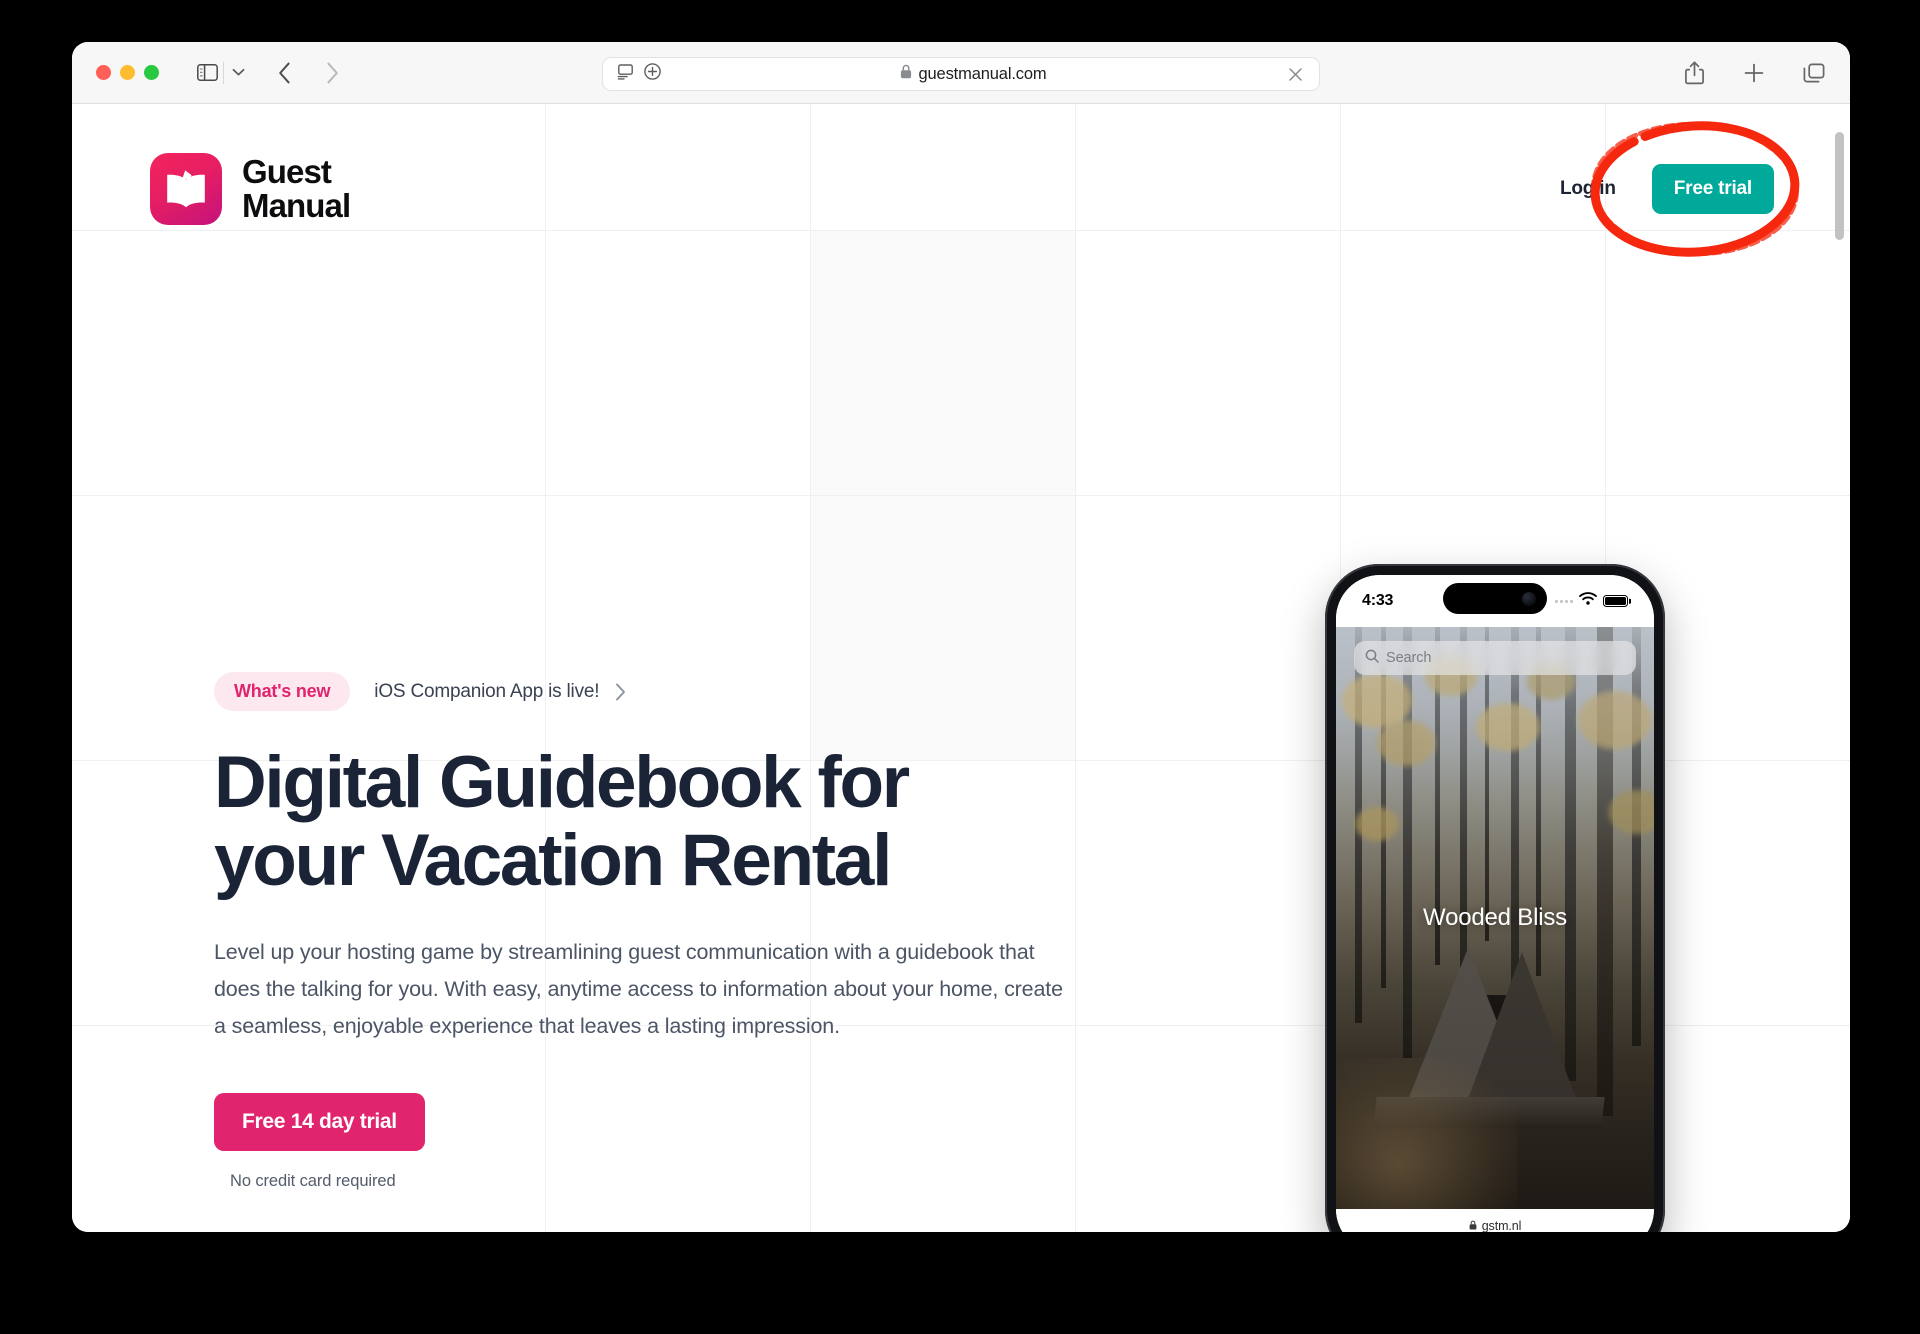 The image size is (1920, 1334). I want to click on address-bar-content: guestmanual.com, so click(973, 74).